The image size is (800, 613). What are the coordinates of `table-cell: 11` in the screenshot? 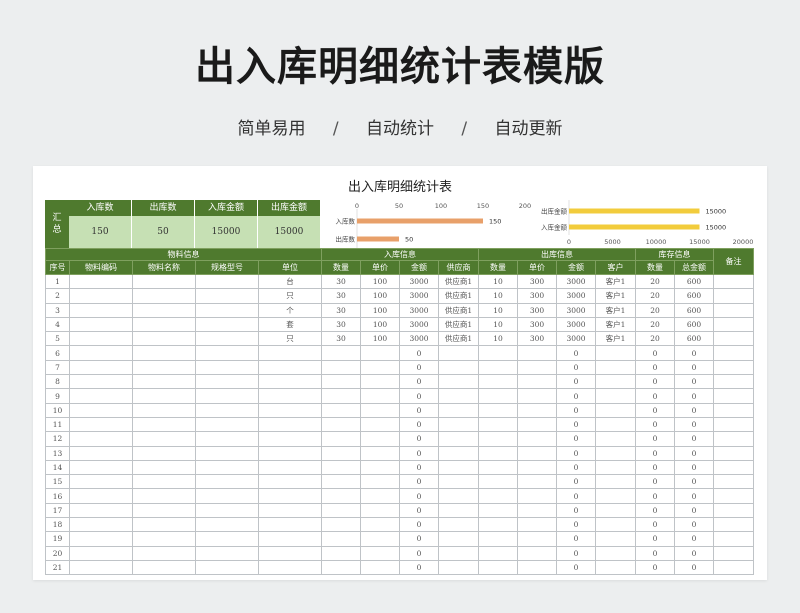 It's located at (57, 424).